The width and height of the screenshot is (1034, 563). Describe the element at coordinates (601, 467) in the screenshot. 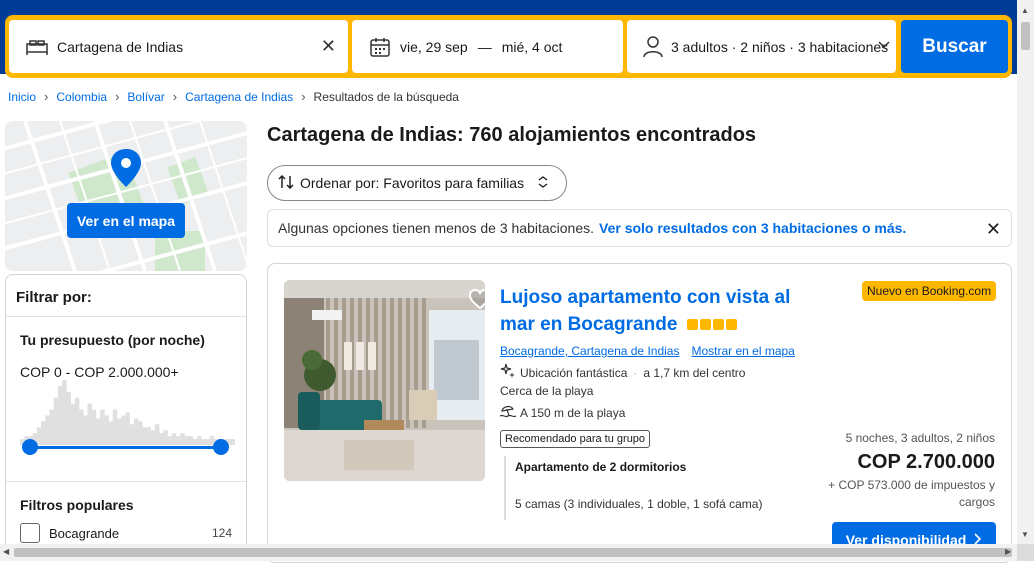

I see `room-name: Apartamento de 2 dormitorios` at that location.